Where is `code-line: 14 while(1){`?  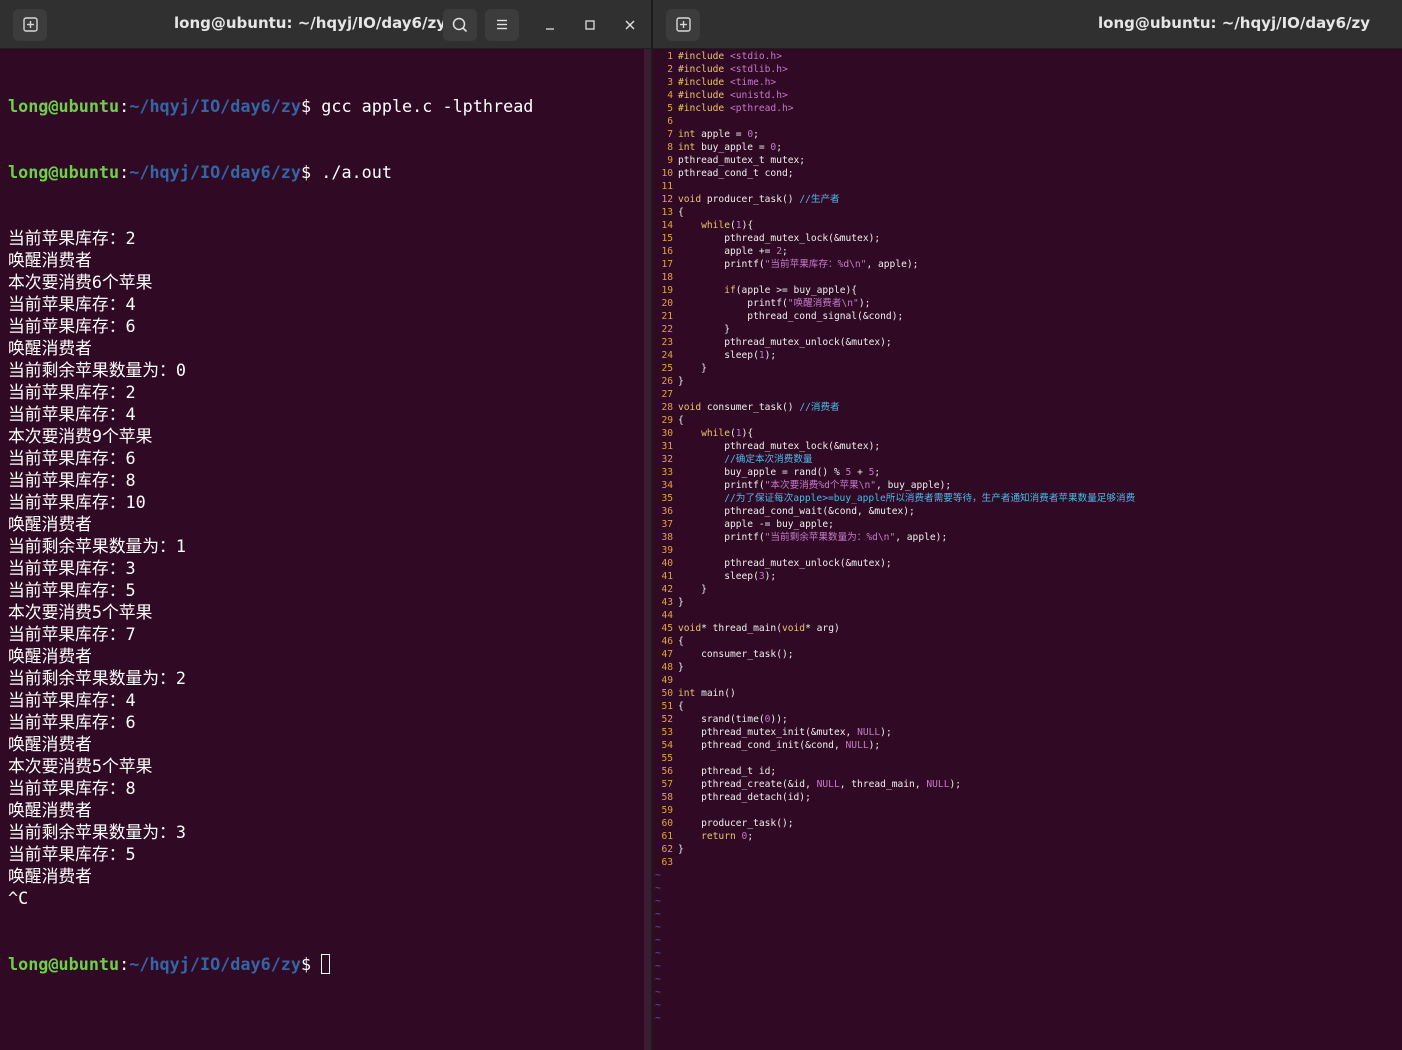
code-line: 14 while(1){ is located at coordinates (1027, 225).